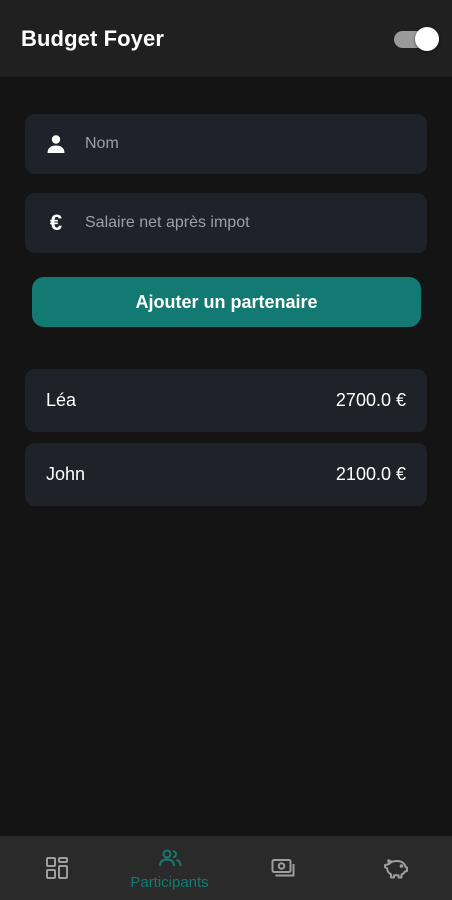  I want to click on toggle-thumb, so click(427, 38).